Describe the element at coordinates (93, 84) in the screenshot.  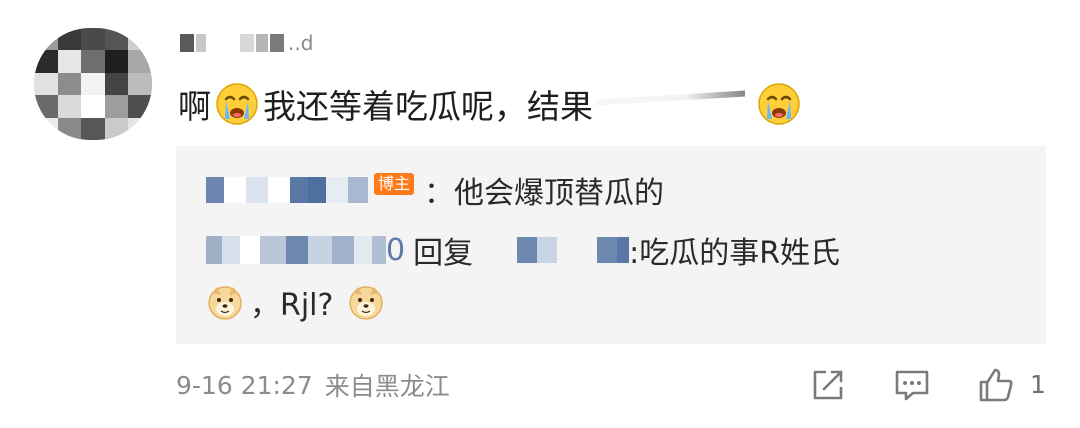
I see `avatar` at that location.